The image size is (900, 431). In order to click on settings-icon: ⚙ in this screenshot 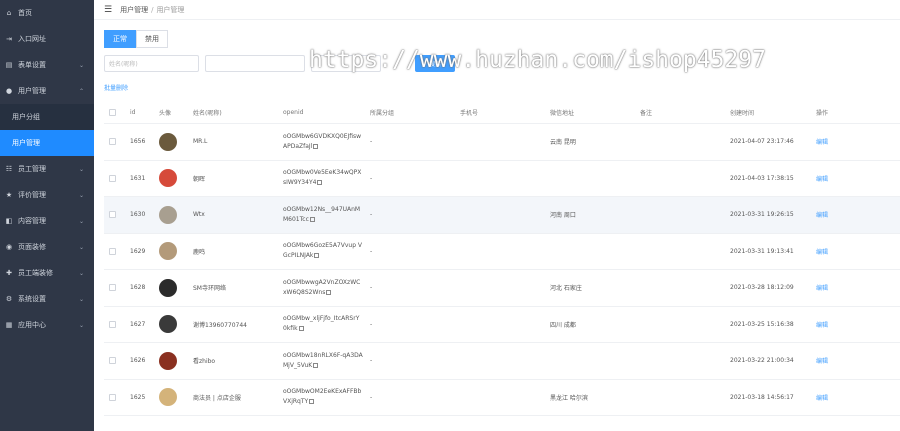, I will do `click(9, 299)`.